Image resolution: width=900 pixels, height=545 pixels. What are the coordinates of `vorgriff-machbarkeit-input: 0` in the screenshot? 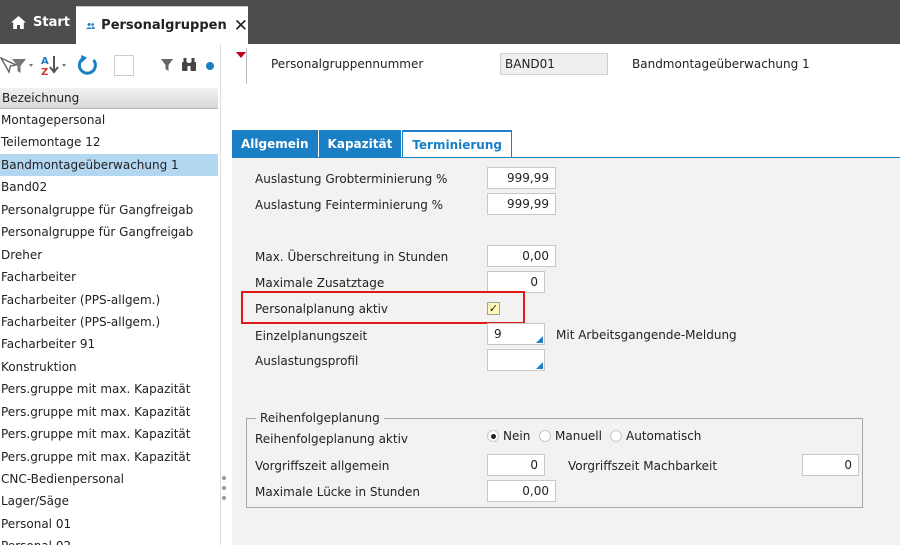 It's located at (830, 465).